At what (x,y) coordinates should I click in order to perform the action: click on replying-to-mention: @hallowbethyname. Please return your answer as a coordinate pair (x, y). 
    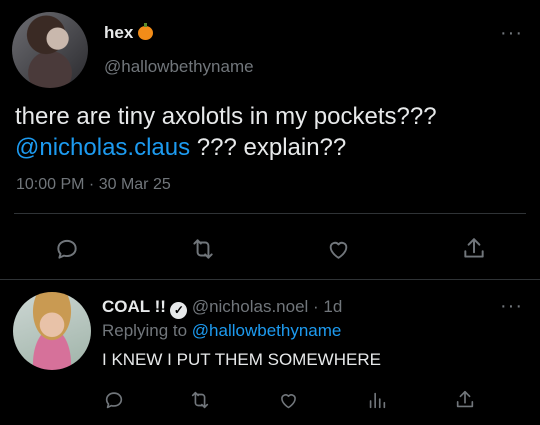
    Looking at the image, I should click on (267, 330).